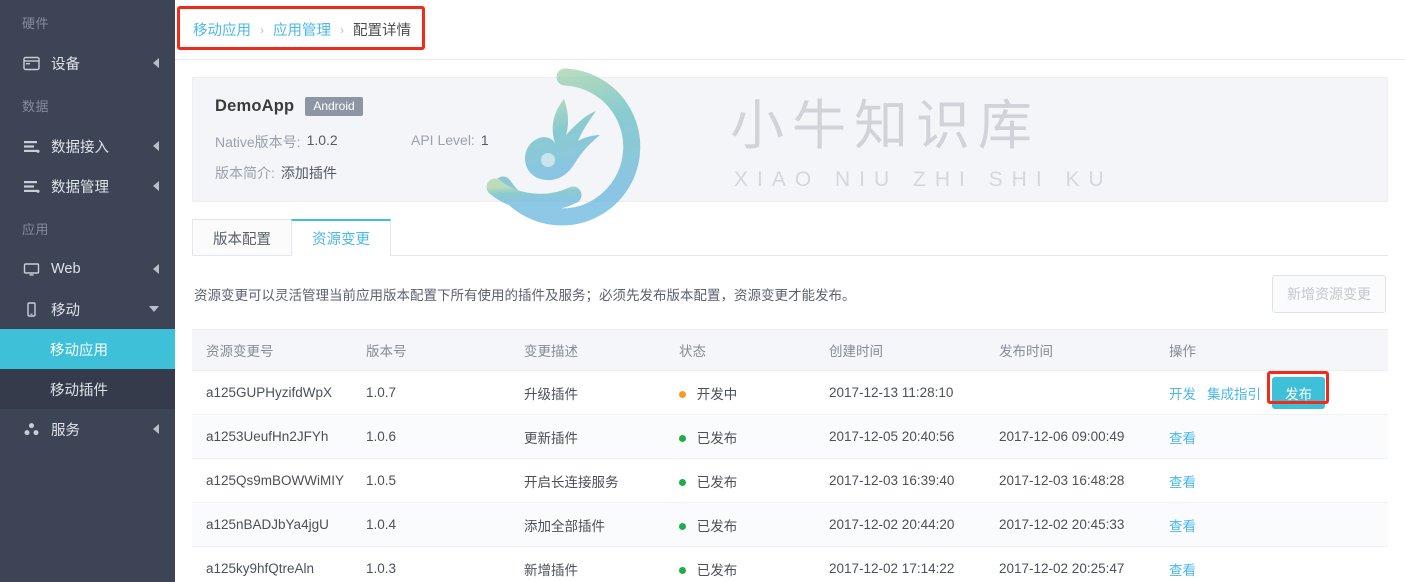 The image size is (1405, 582). I want to click on sidebar-item-mobile-plugin: 移动插件, so click(87, 389).